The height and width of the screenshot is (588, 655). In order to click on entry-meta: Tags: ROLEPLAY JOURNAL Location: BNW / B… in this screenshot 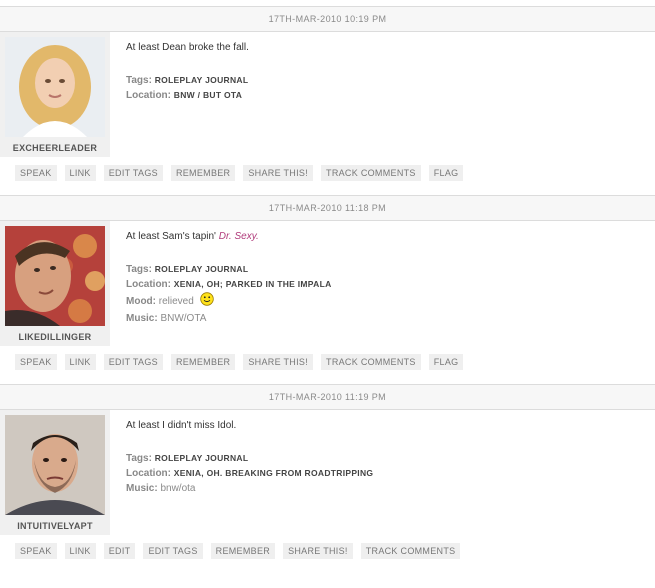, I will do `click(390, 88)`.